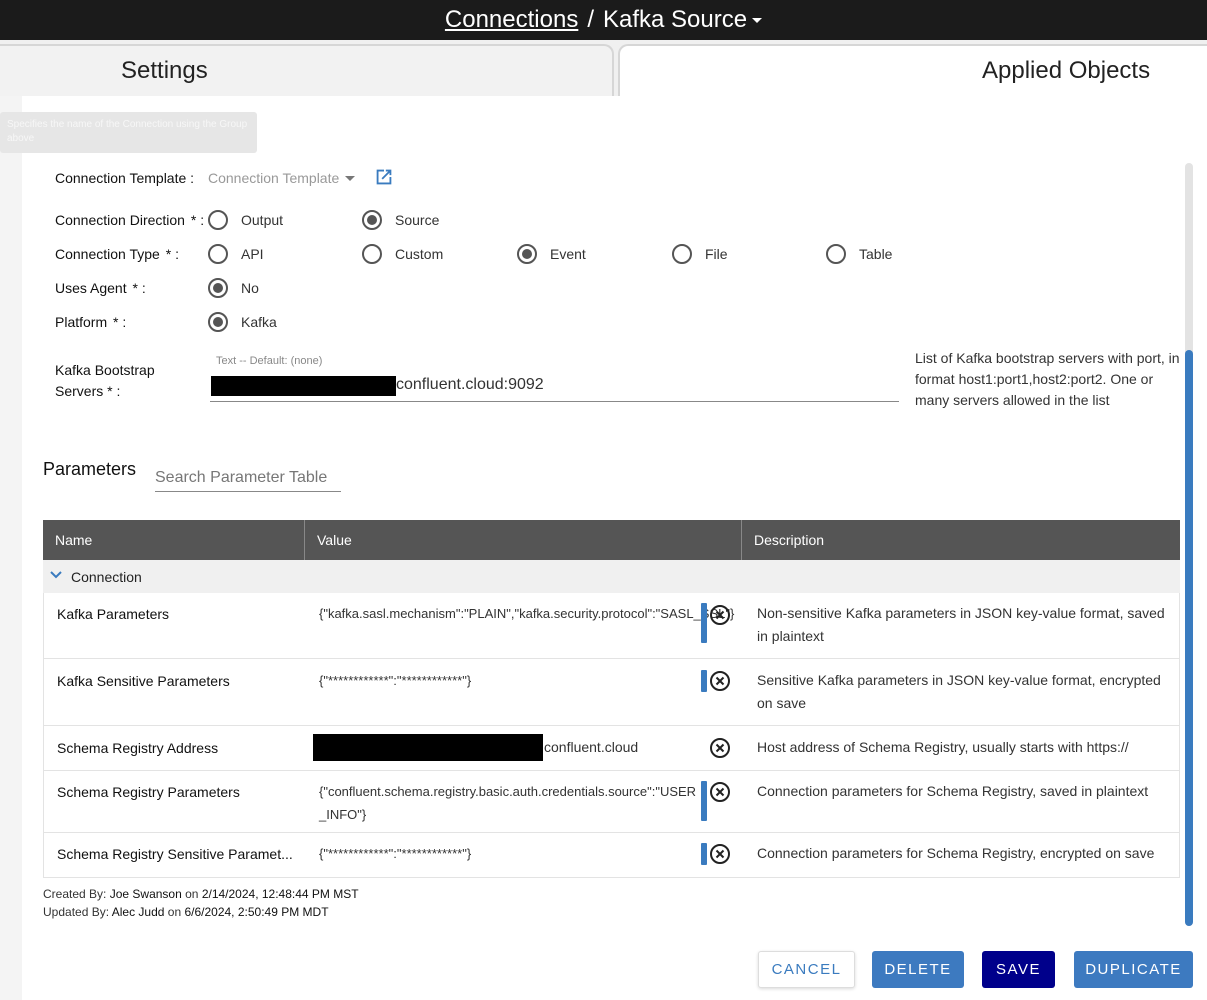 The image size is (1207, 1000). What do you see at coordinates (876, 254) in the screenshot?
I see `radio-label: Table` at bounding box center [876, 254].